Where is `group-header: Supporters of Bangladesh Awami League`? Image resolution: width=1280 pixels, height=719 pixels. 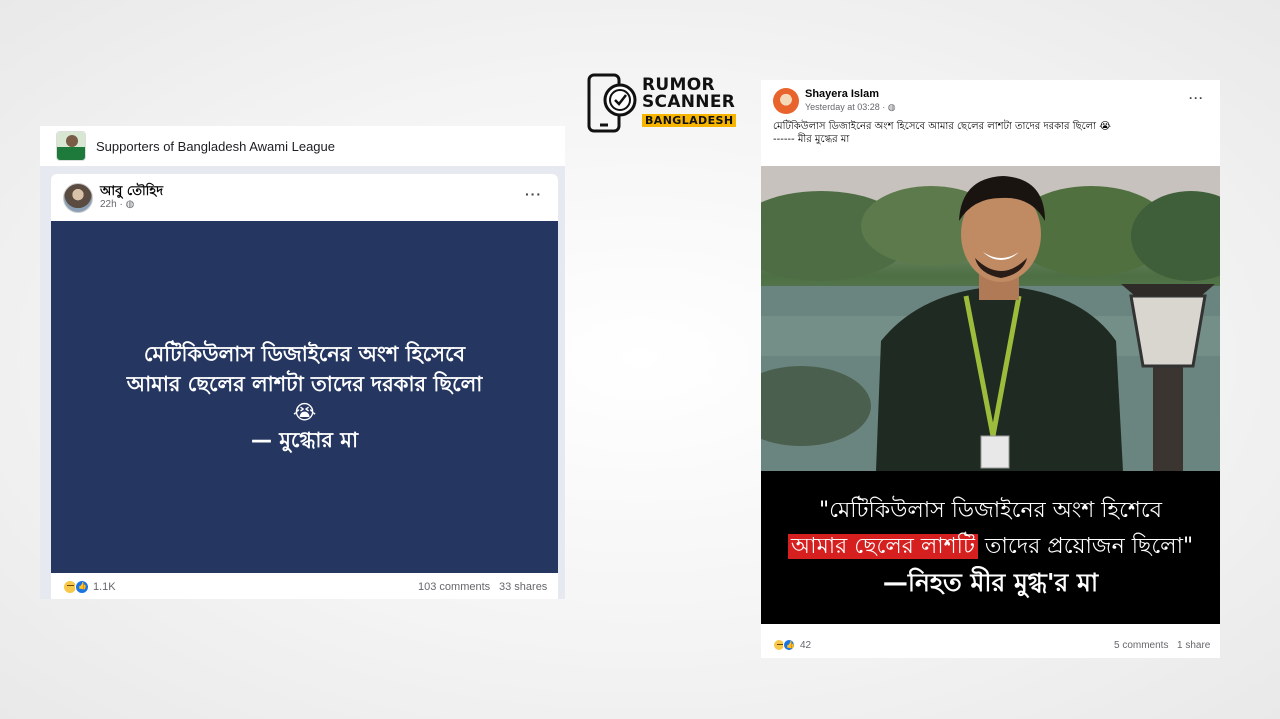
group-header: Supporters of Bangladesh Awami League is located at coordinates (302, 146).